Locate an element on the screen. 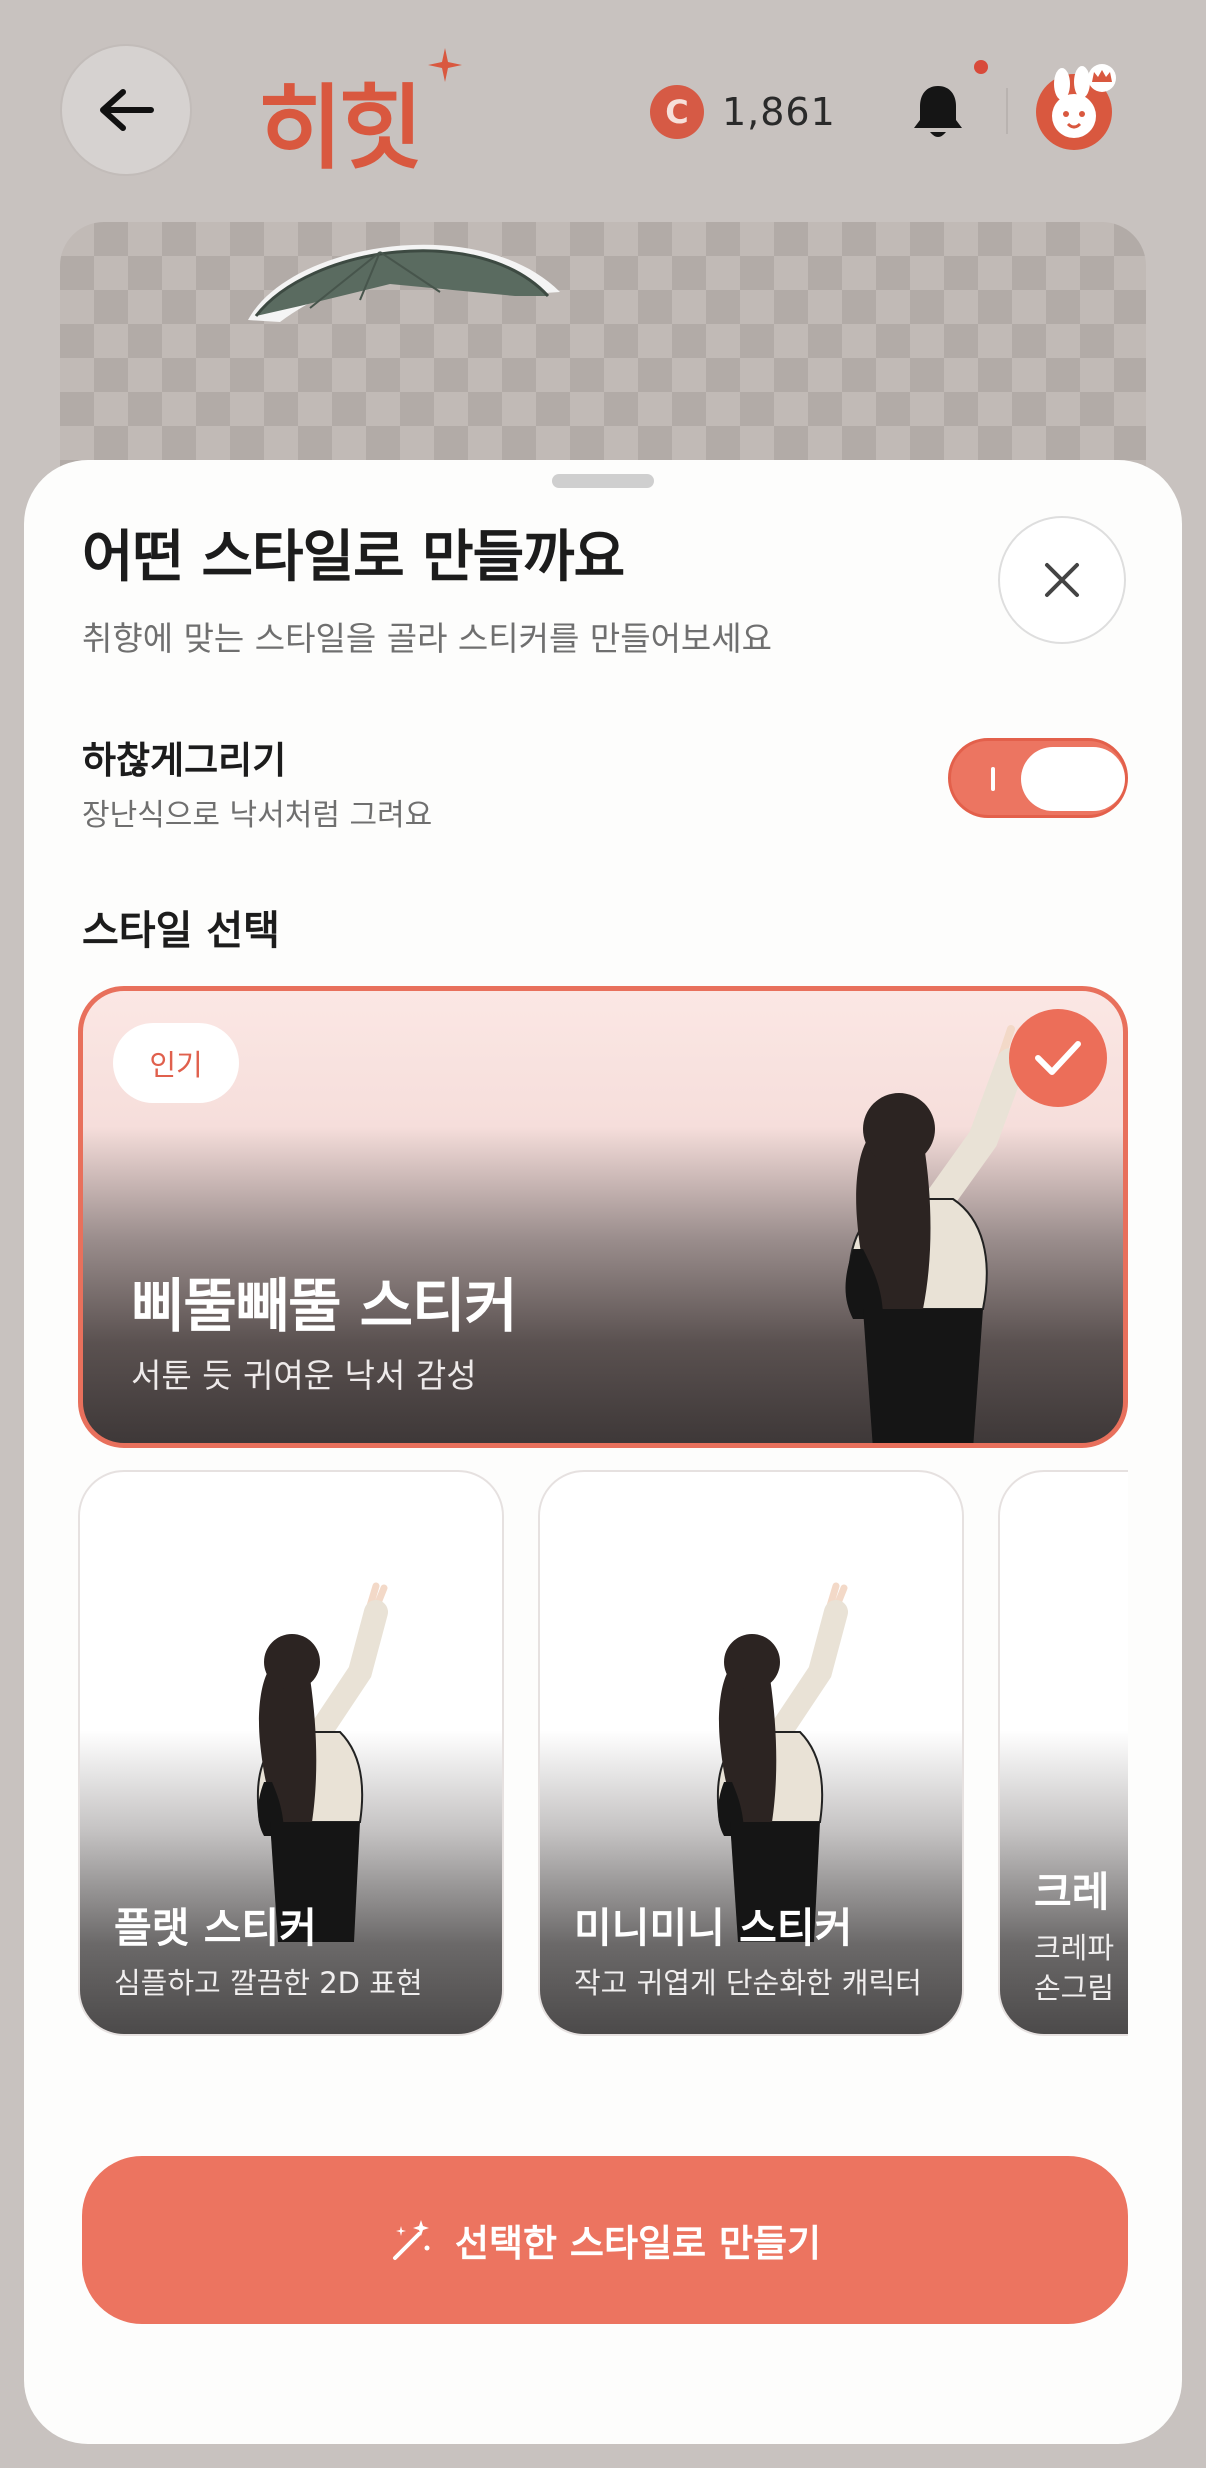  checkmark-icon is located at coordinates (1058, 1058).